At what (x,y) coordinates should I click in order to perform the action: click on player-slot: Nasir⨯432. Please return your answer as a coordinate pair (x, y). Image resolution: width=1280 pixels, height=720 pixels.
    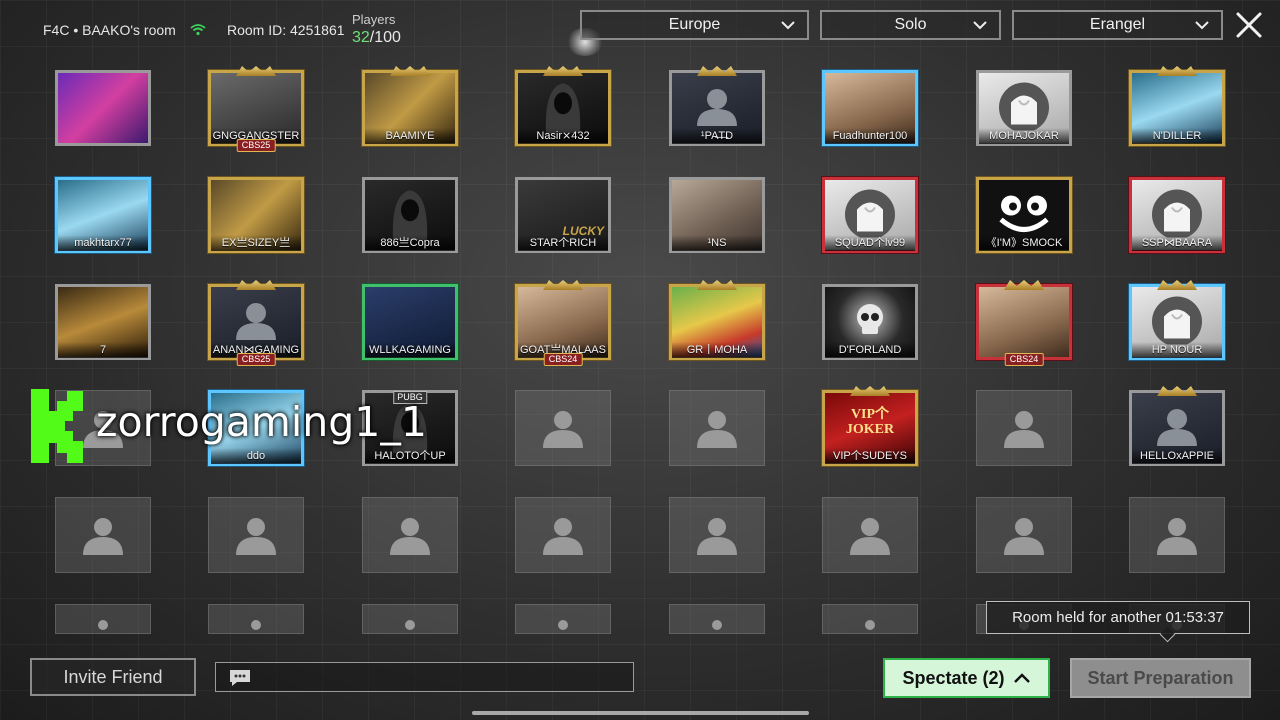
    Looking at the image, I should click on (563, 106).